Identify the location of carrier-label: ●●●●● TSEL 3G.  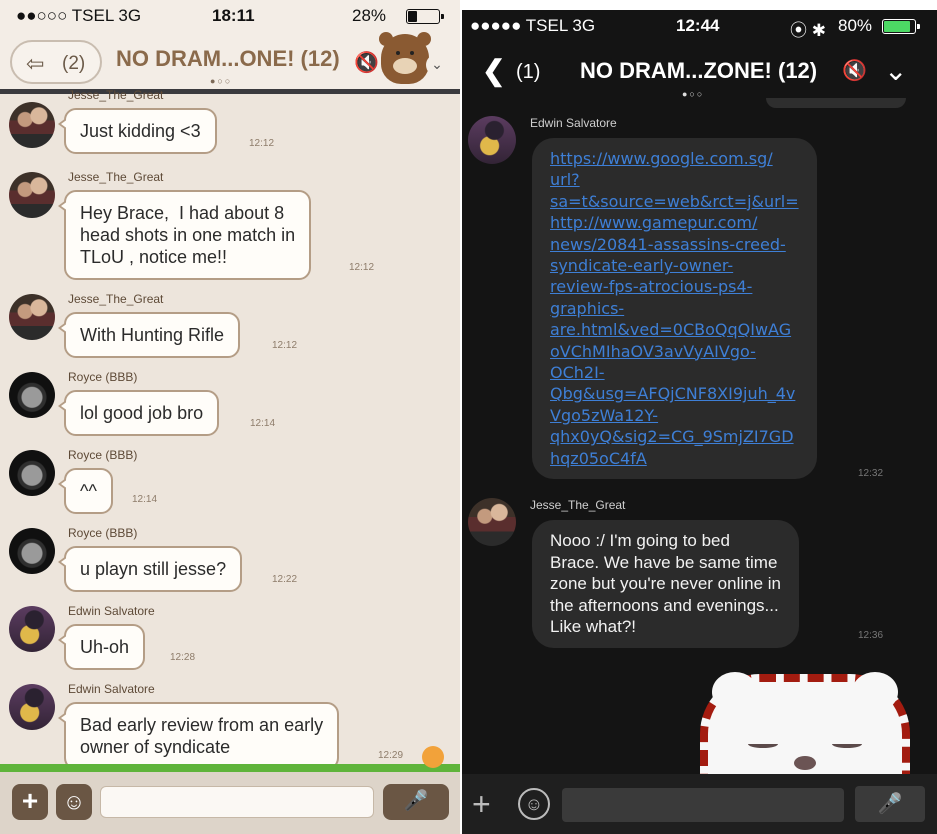
(533, 25).